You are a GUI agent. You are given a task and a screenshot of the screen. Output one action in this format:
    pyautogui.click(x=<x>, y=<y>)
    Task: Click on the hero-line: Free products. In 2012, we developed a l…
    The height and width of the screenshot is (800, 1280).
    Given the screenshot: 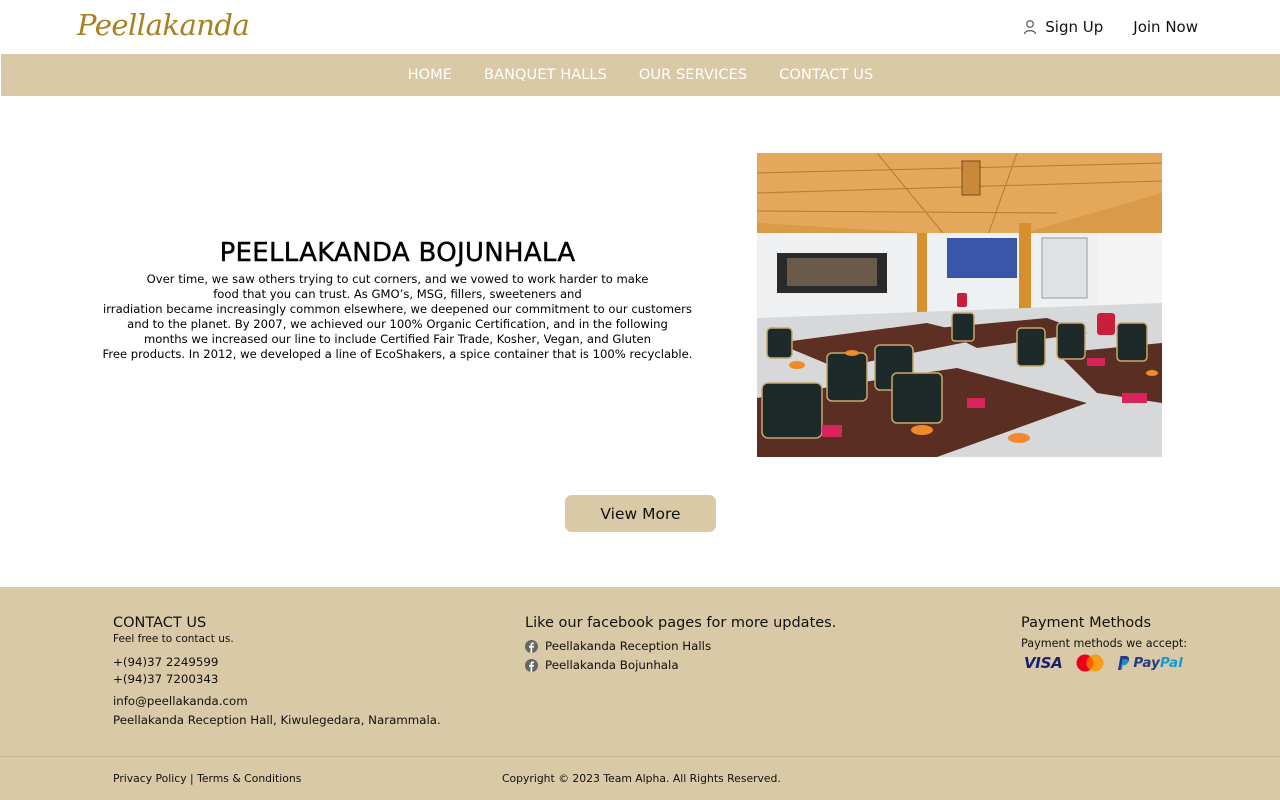 What is the action you would take?
    pyautogui.click(x=397, y=354)
    